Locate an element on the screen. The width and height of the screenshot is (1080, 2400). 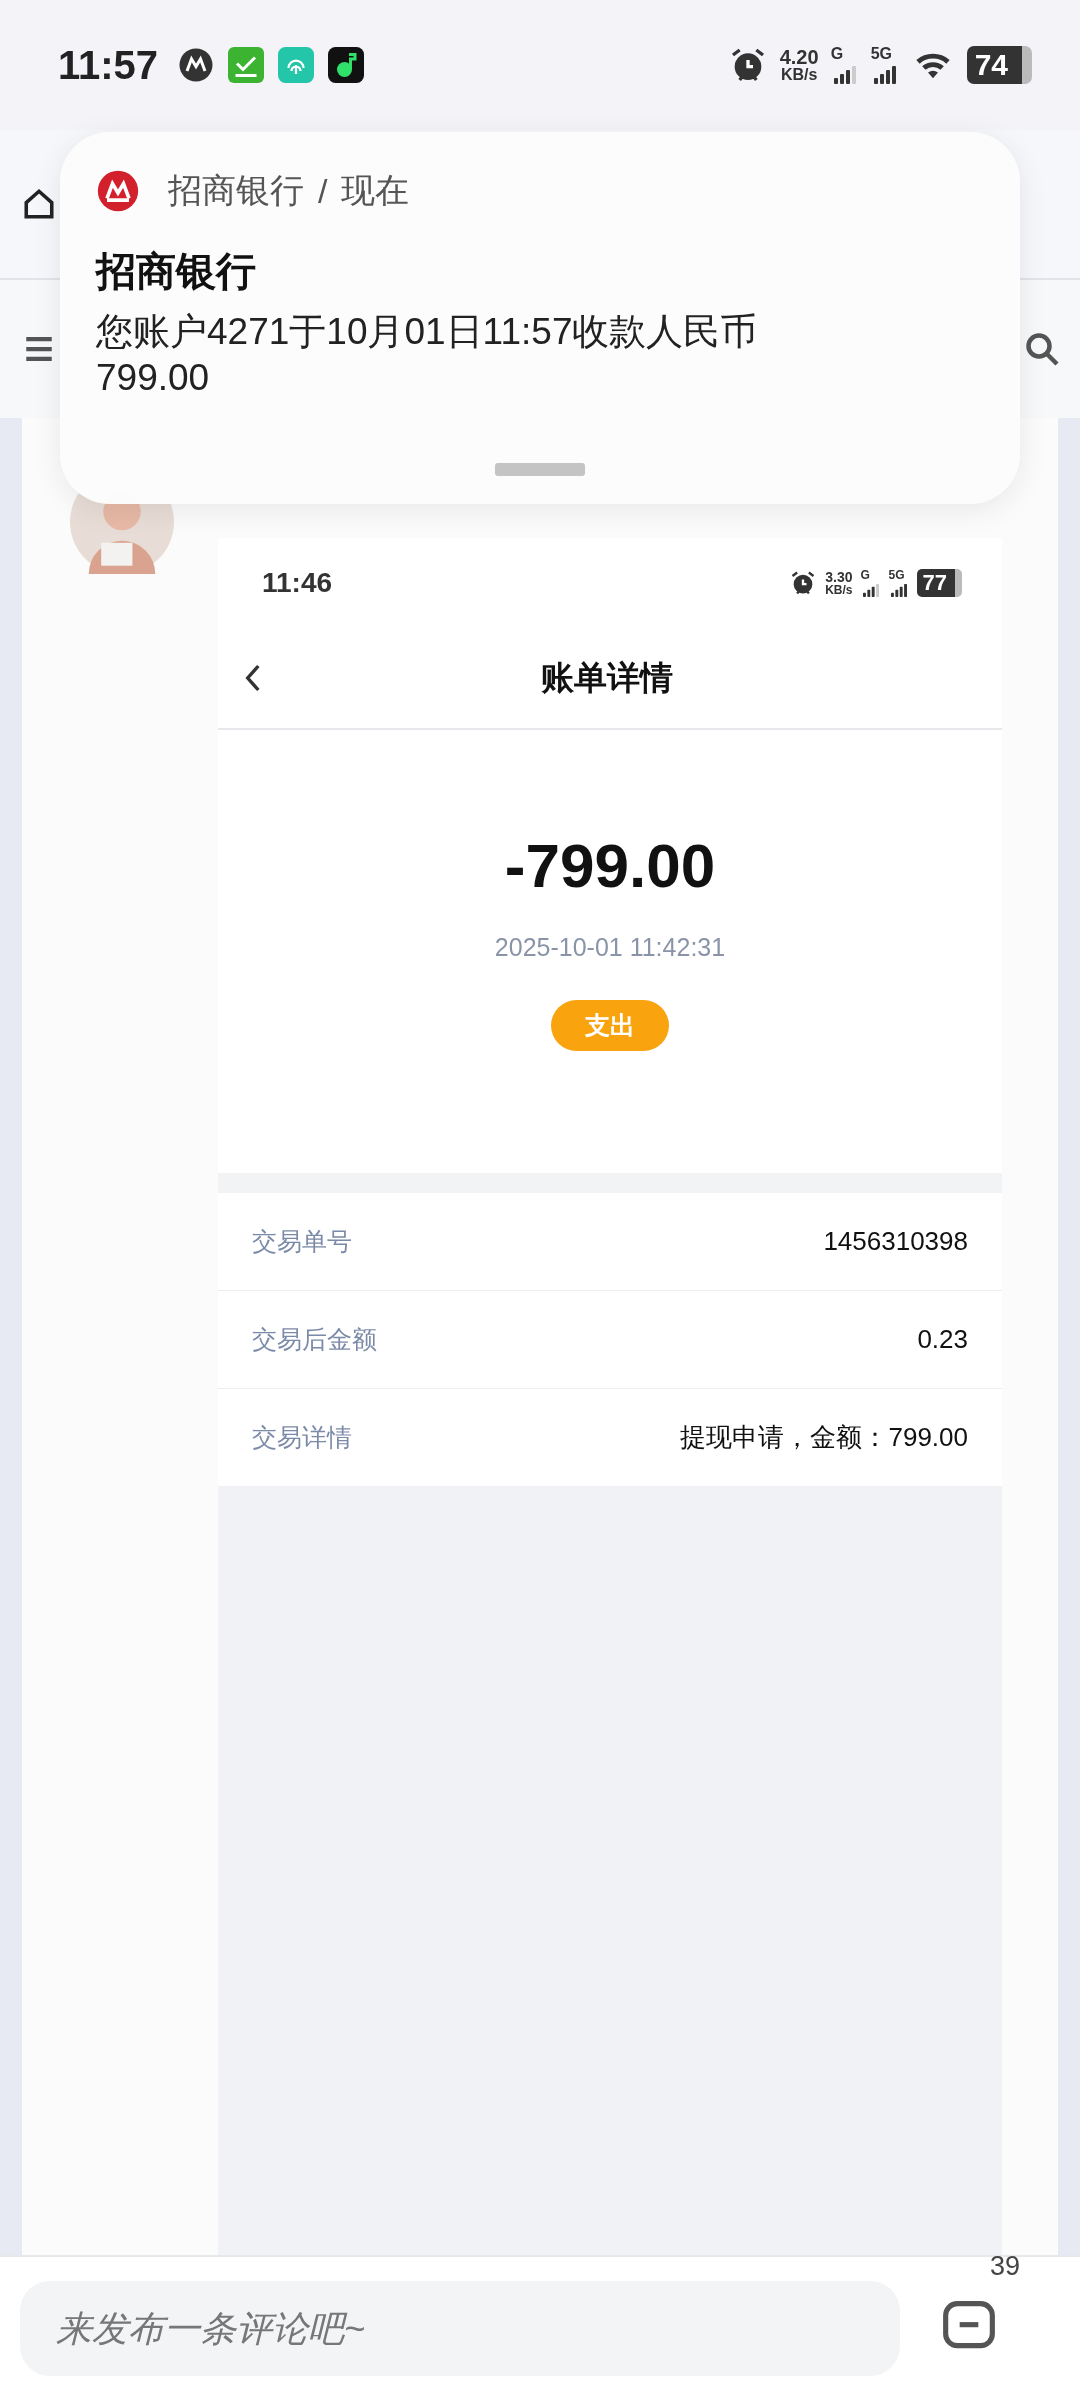
network-speed: 3.30 is located at coordinates (839, 577).